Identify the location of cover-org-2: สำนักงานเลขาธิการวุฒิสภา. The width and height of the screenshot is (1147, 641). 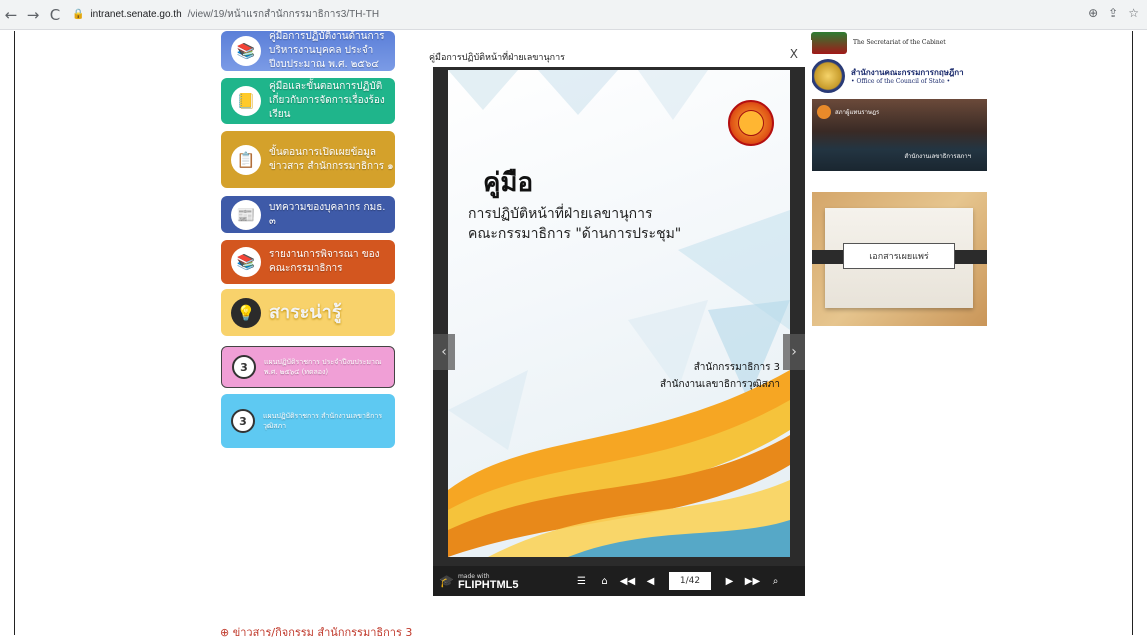
(719, 384).